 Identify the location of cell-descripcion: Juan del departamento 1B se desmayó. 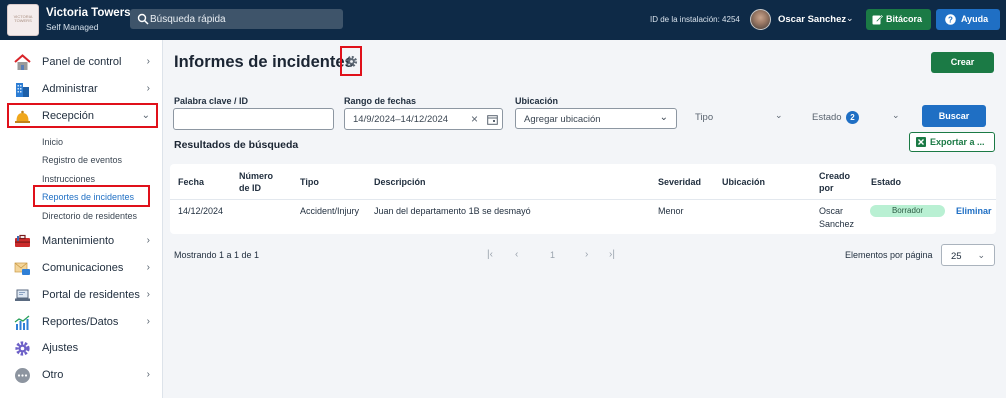
(452, 211).